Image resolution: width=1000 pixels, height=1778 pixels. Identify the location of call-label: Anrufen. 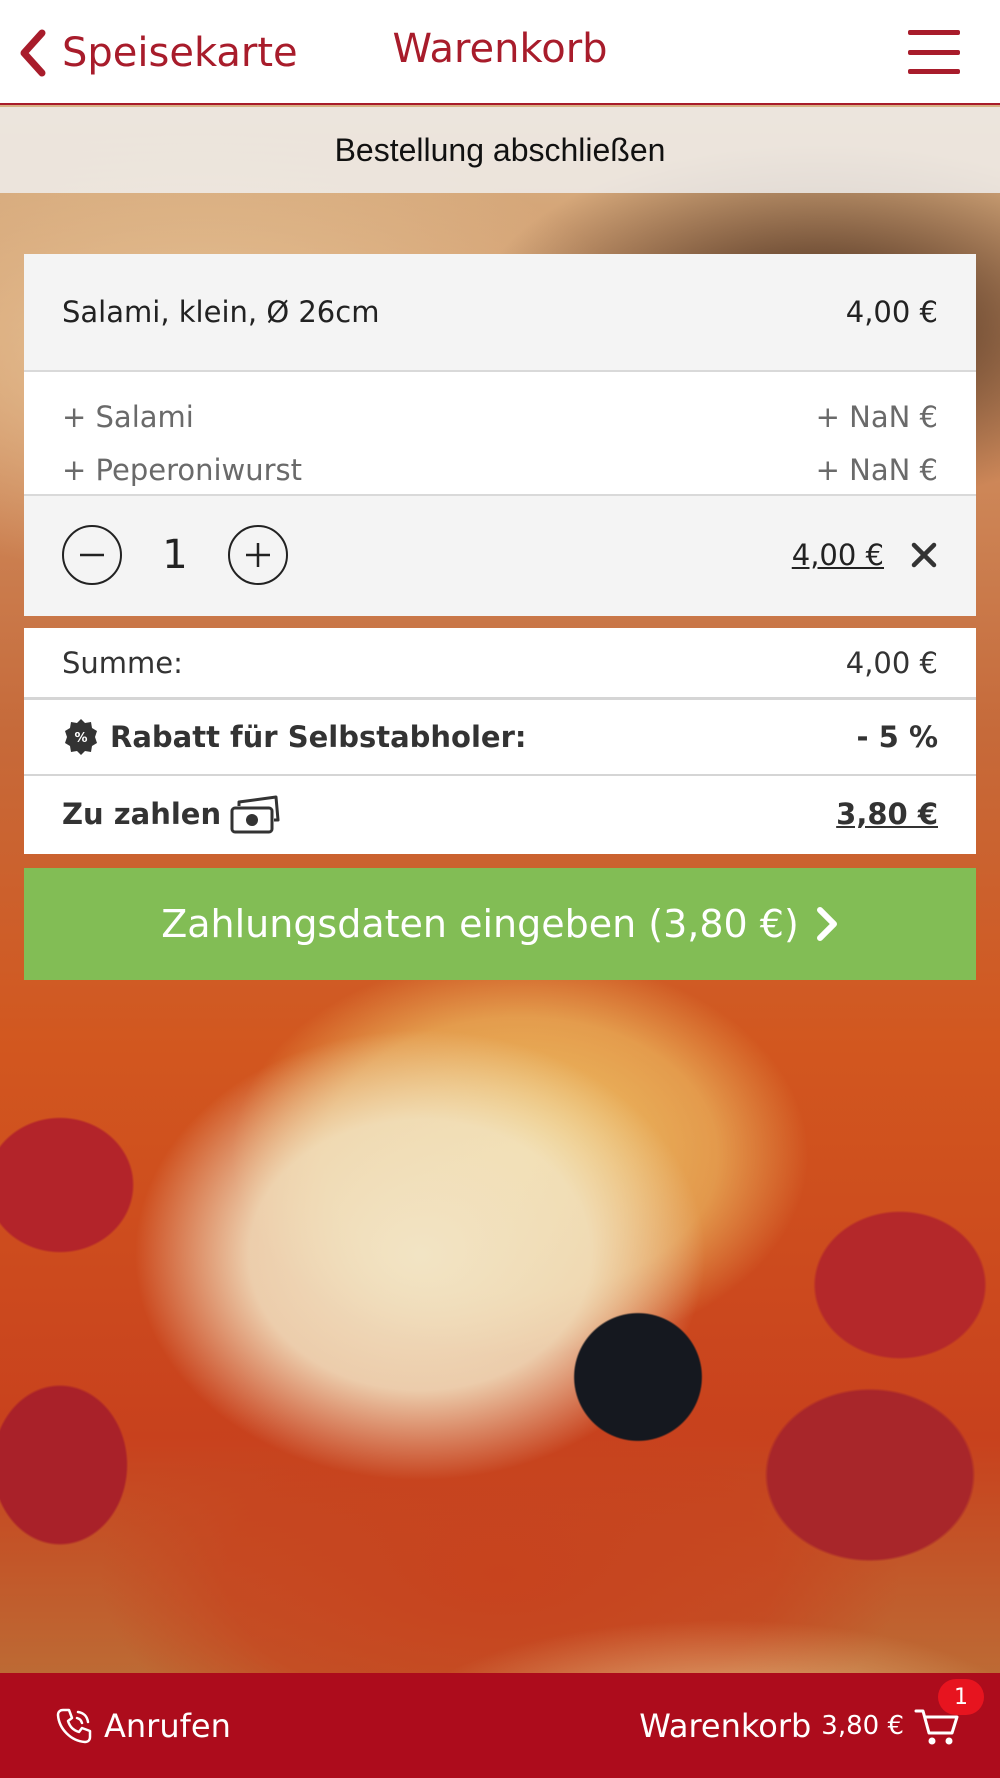
(167, 1726).